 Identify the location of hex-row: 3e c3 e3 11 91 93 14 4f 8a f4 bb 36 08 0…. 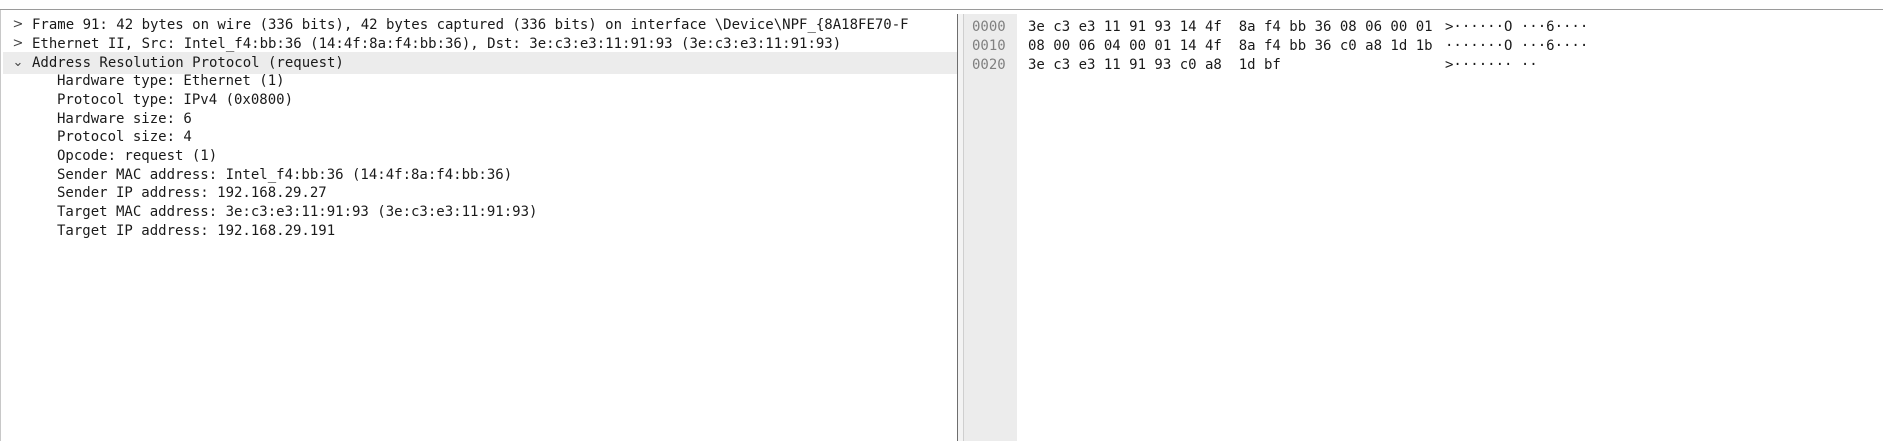
(1230, 27).